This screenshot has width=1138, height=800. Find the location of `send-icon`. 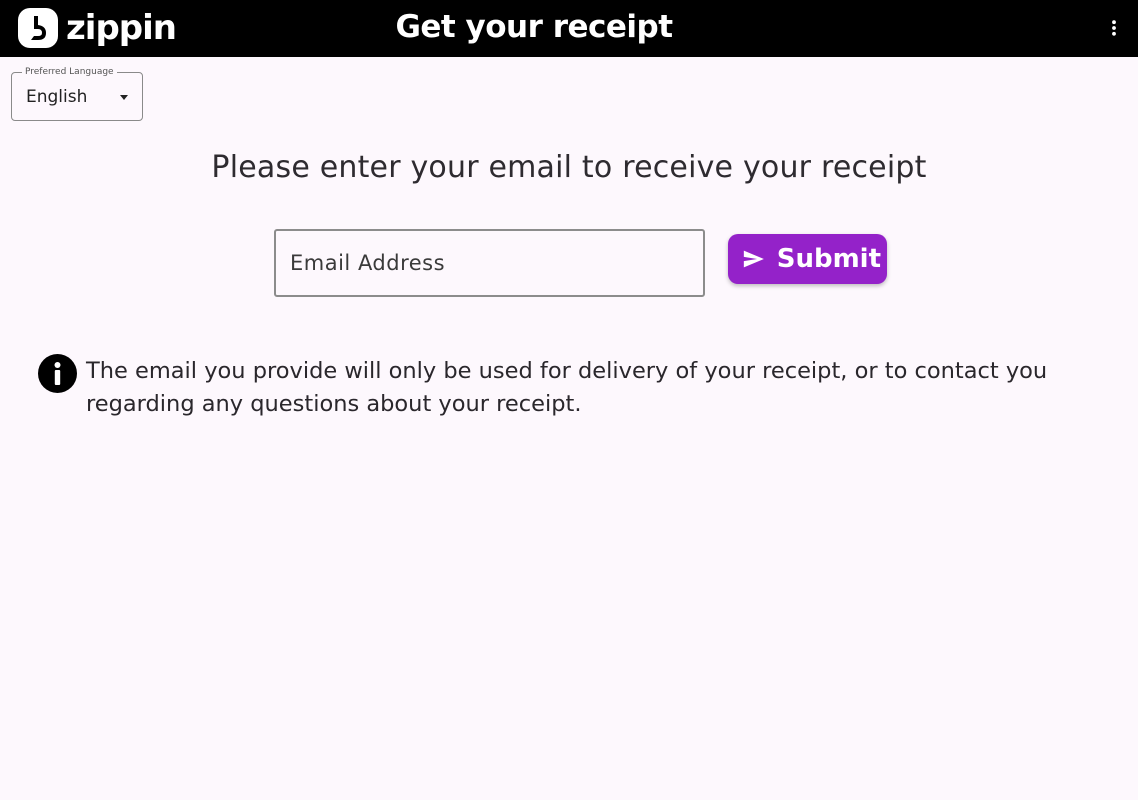

send-icon is located at coordinates (753, 259).